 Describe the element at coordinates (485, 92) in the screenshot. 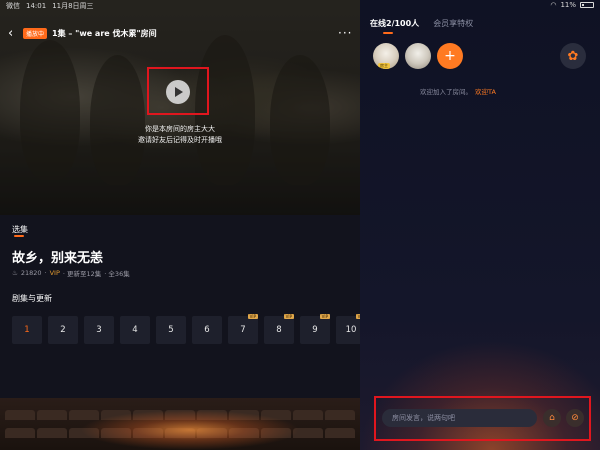

I see `welcome-cta: 欢迎TA` at that location.